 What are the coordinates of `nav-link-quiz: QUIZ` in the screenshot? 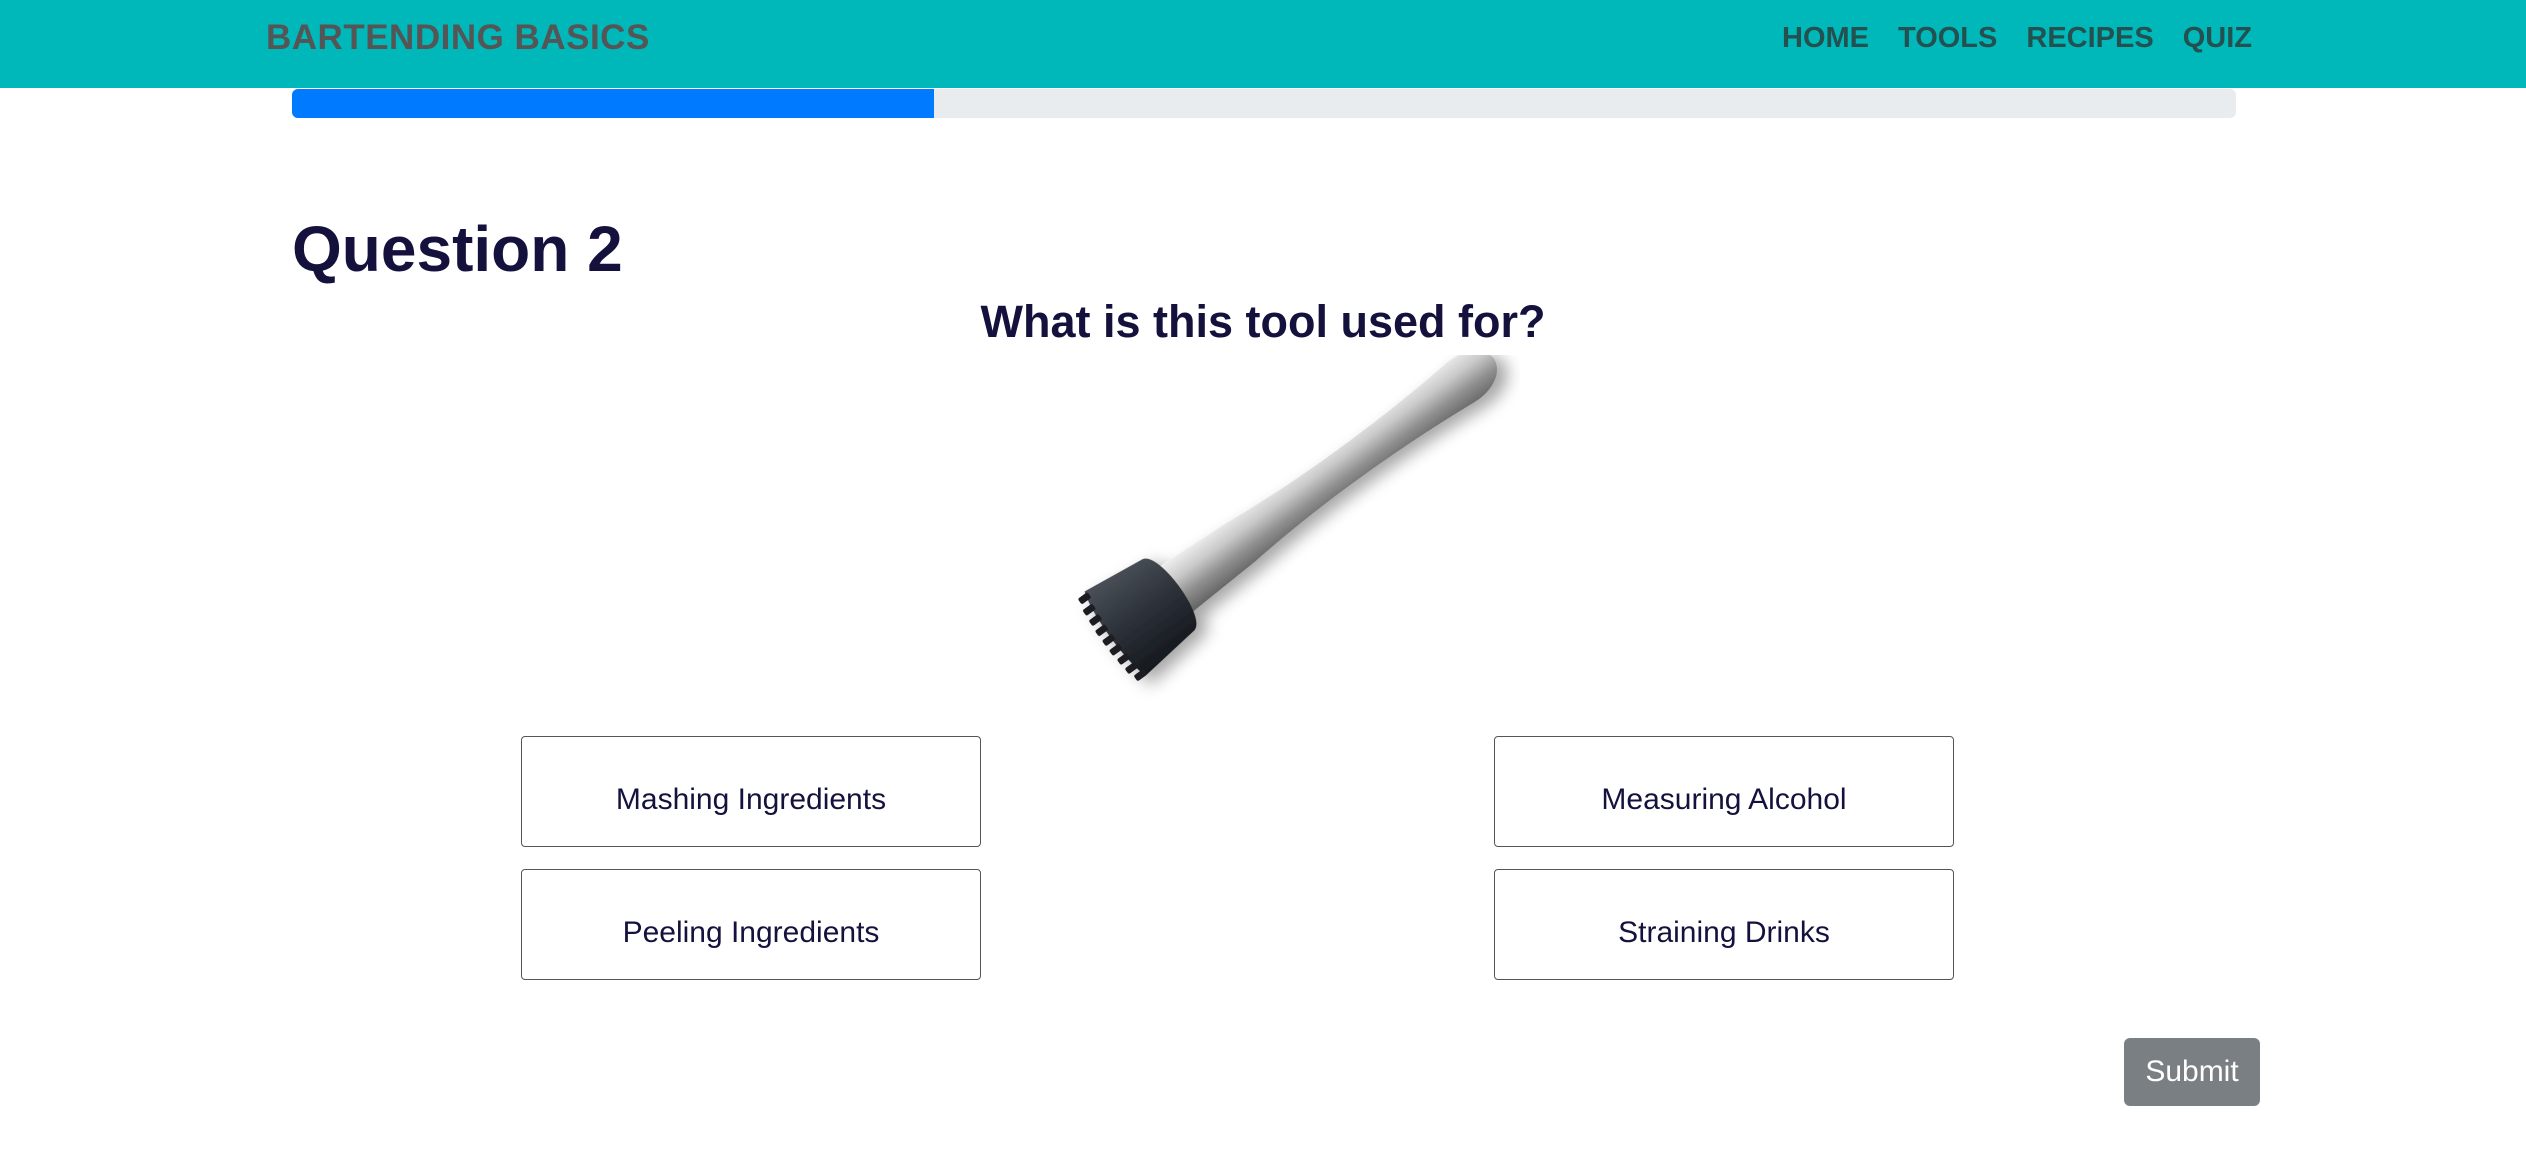 It's located at (2217, 38).